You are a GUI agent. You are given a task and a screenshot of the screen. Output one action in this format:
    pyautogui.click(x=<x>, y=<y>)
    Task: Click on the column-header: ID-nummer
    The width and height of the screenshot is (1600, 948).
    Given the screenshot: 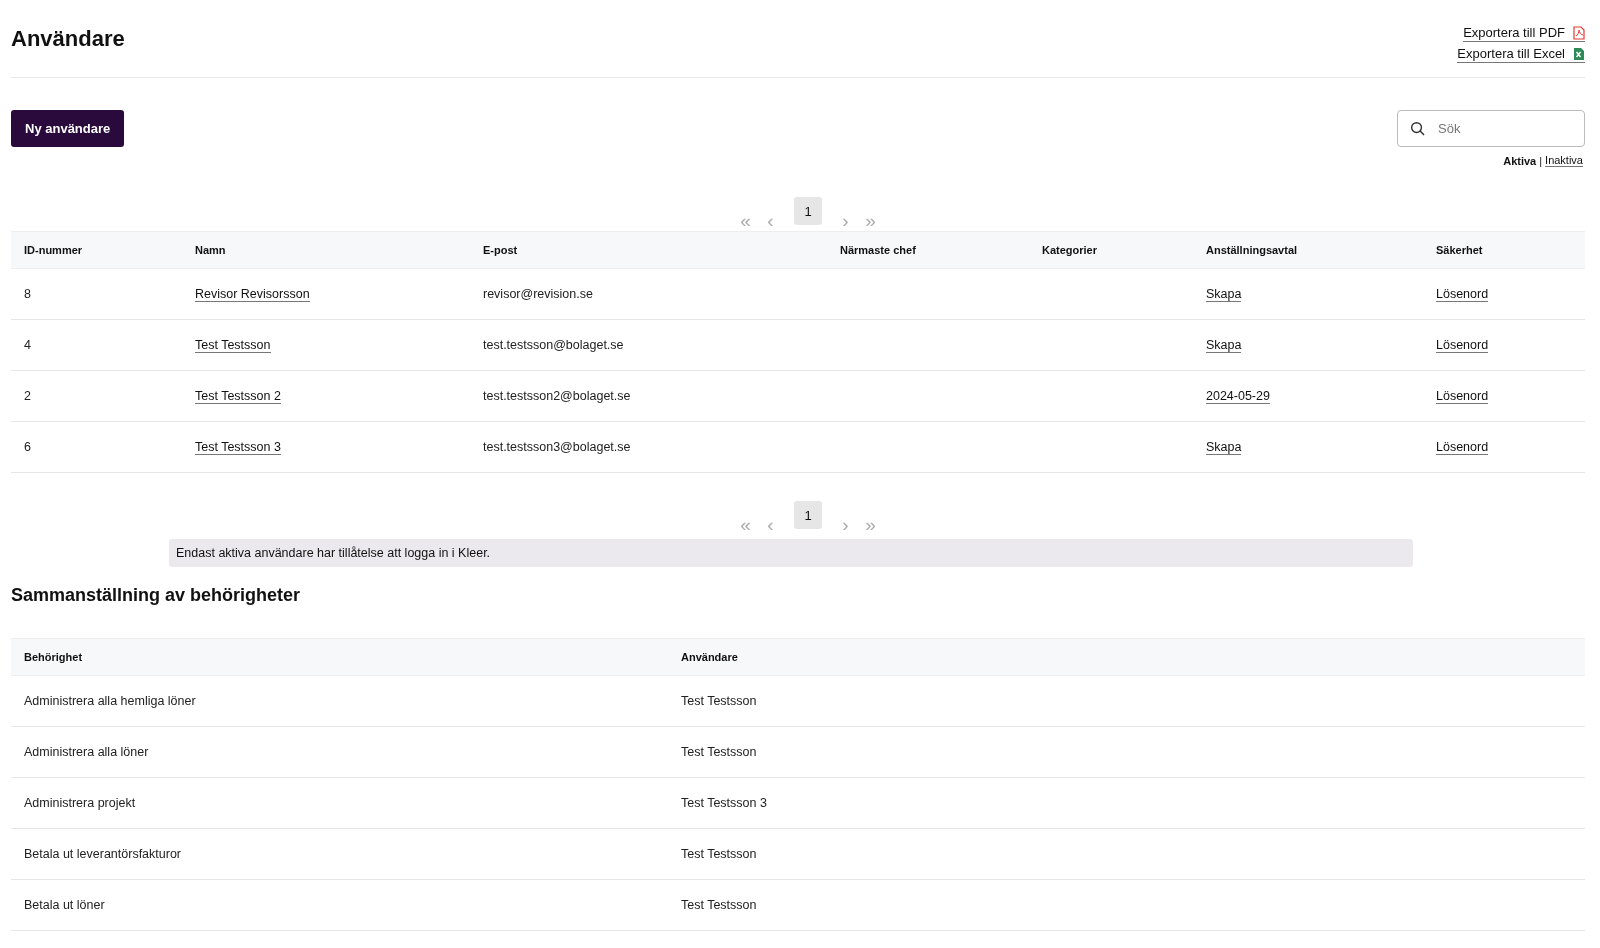 What is the action you would take?
    pyautogui.click(x=96, y=250)
    